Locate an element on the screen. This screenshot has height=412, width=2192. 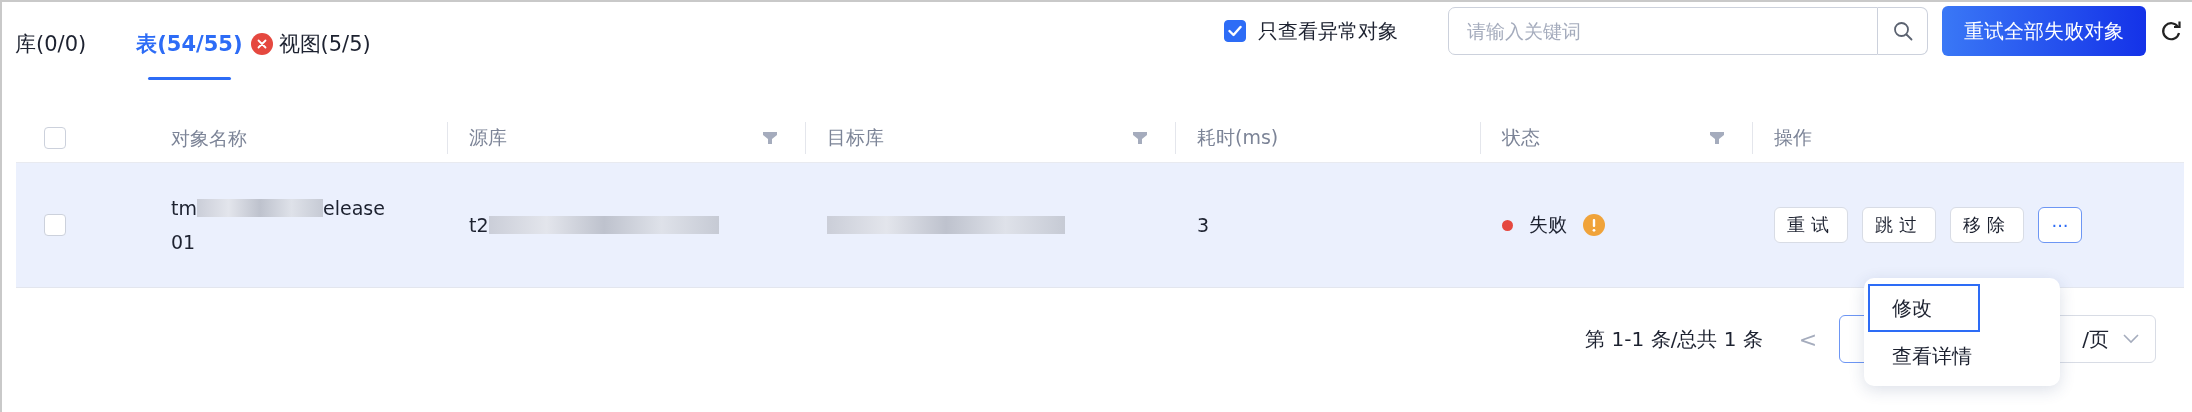
tab: 库(0/0) is located at coordinates (51, 44).